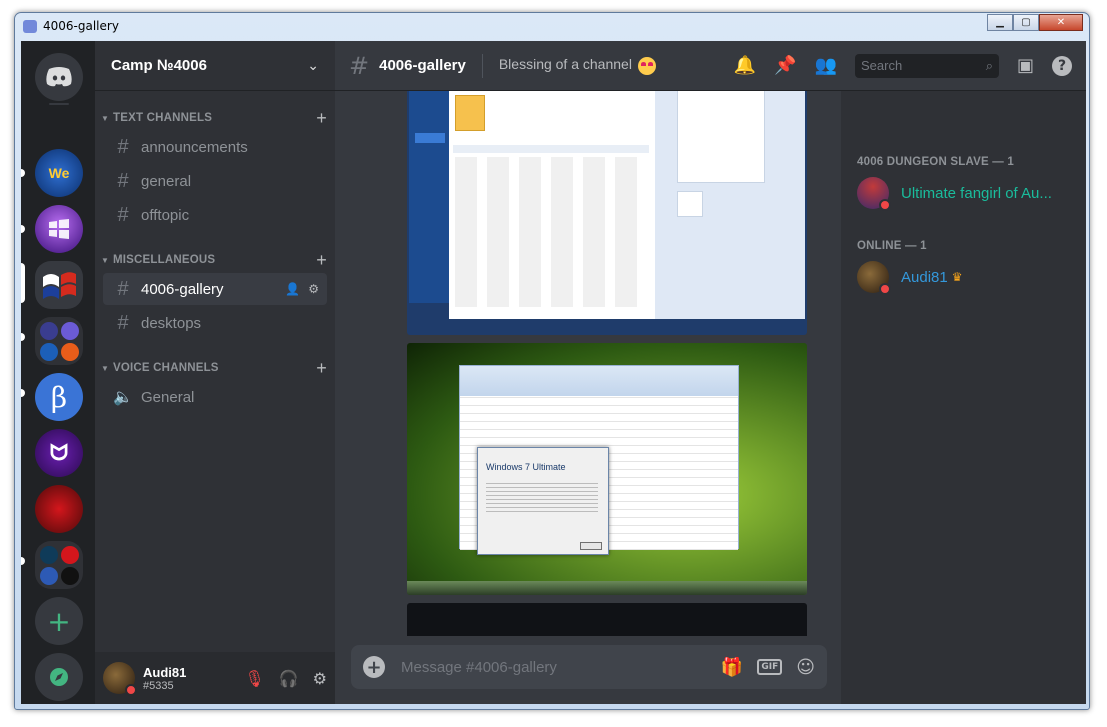 This screenshot has width=1107, height=727. Describe the element at coordinates (745, 65) in the screenshot. I see `bell-icon: 🔔` at that location.